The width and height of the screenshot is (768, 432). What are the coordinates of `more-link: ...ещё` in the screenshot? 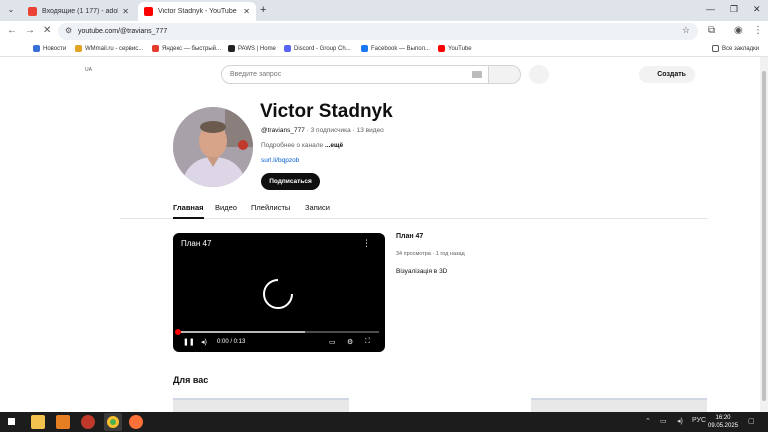 It's located at (334, 145).